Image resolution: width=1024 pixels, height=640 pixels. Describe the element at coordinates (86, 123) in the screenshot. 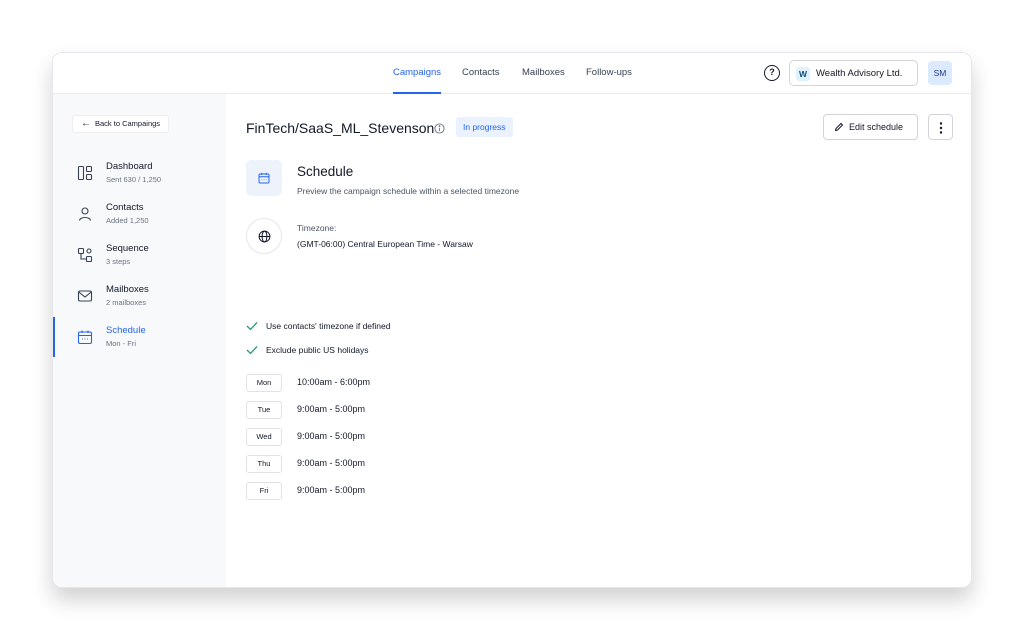

I see `arrow-left-icon: ←` at that location.